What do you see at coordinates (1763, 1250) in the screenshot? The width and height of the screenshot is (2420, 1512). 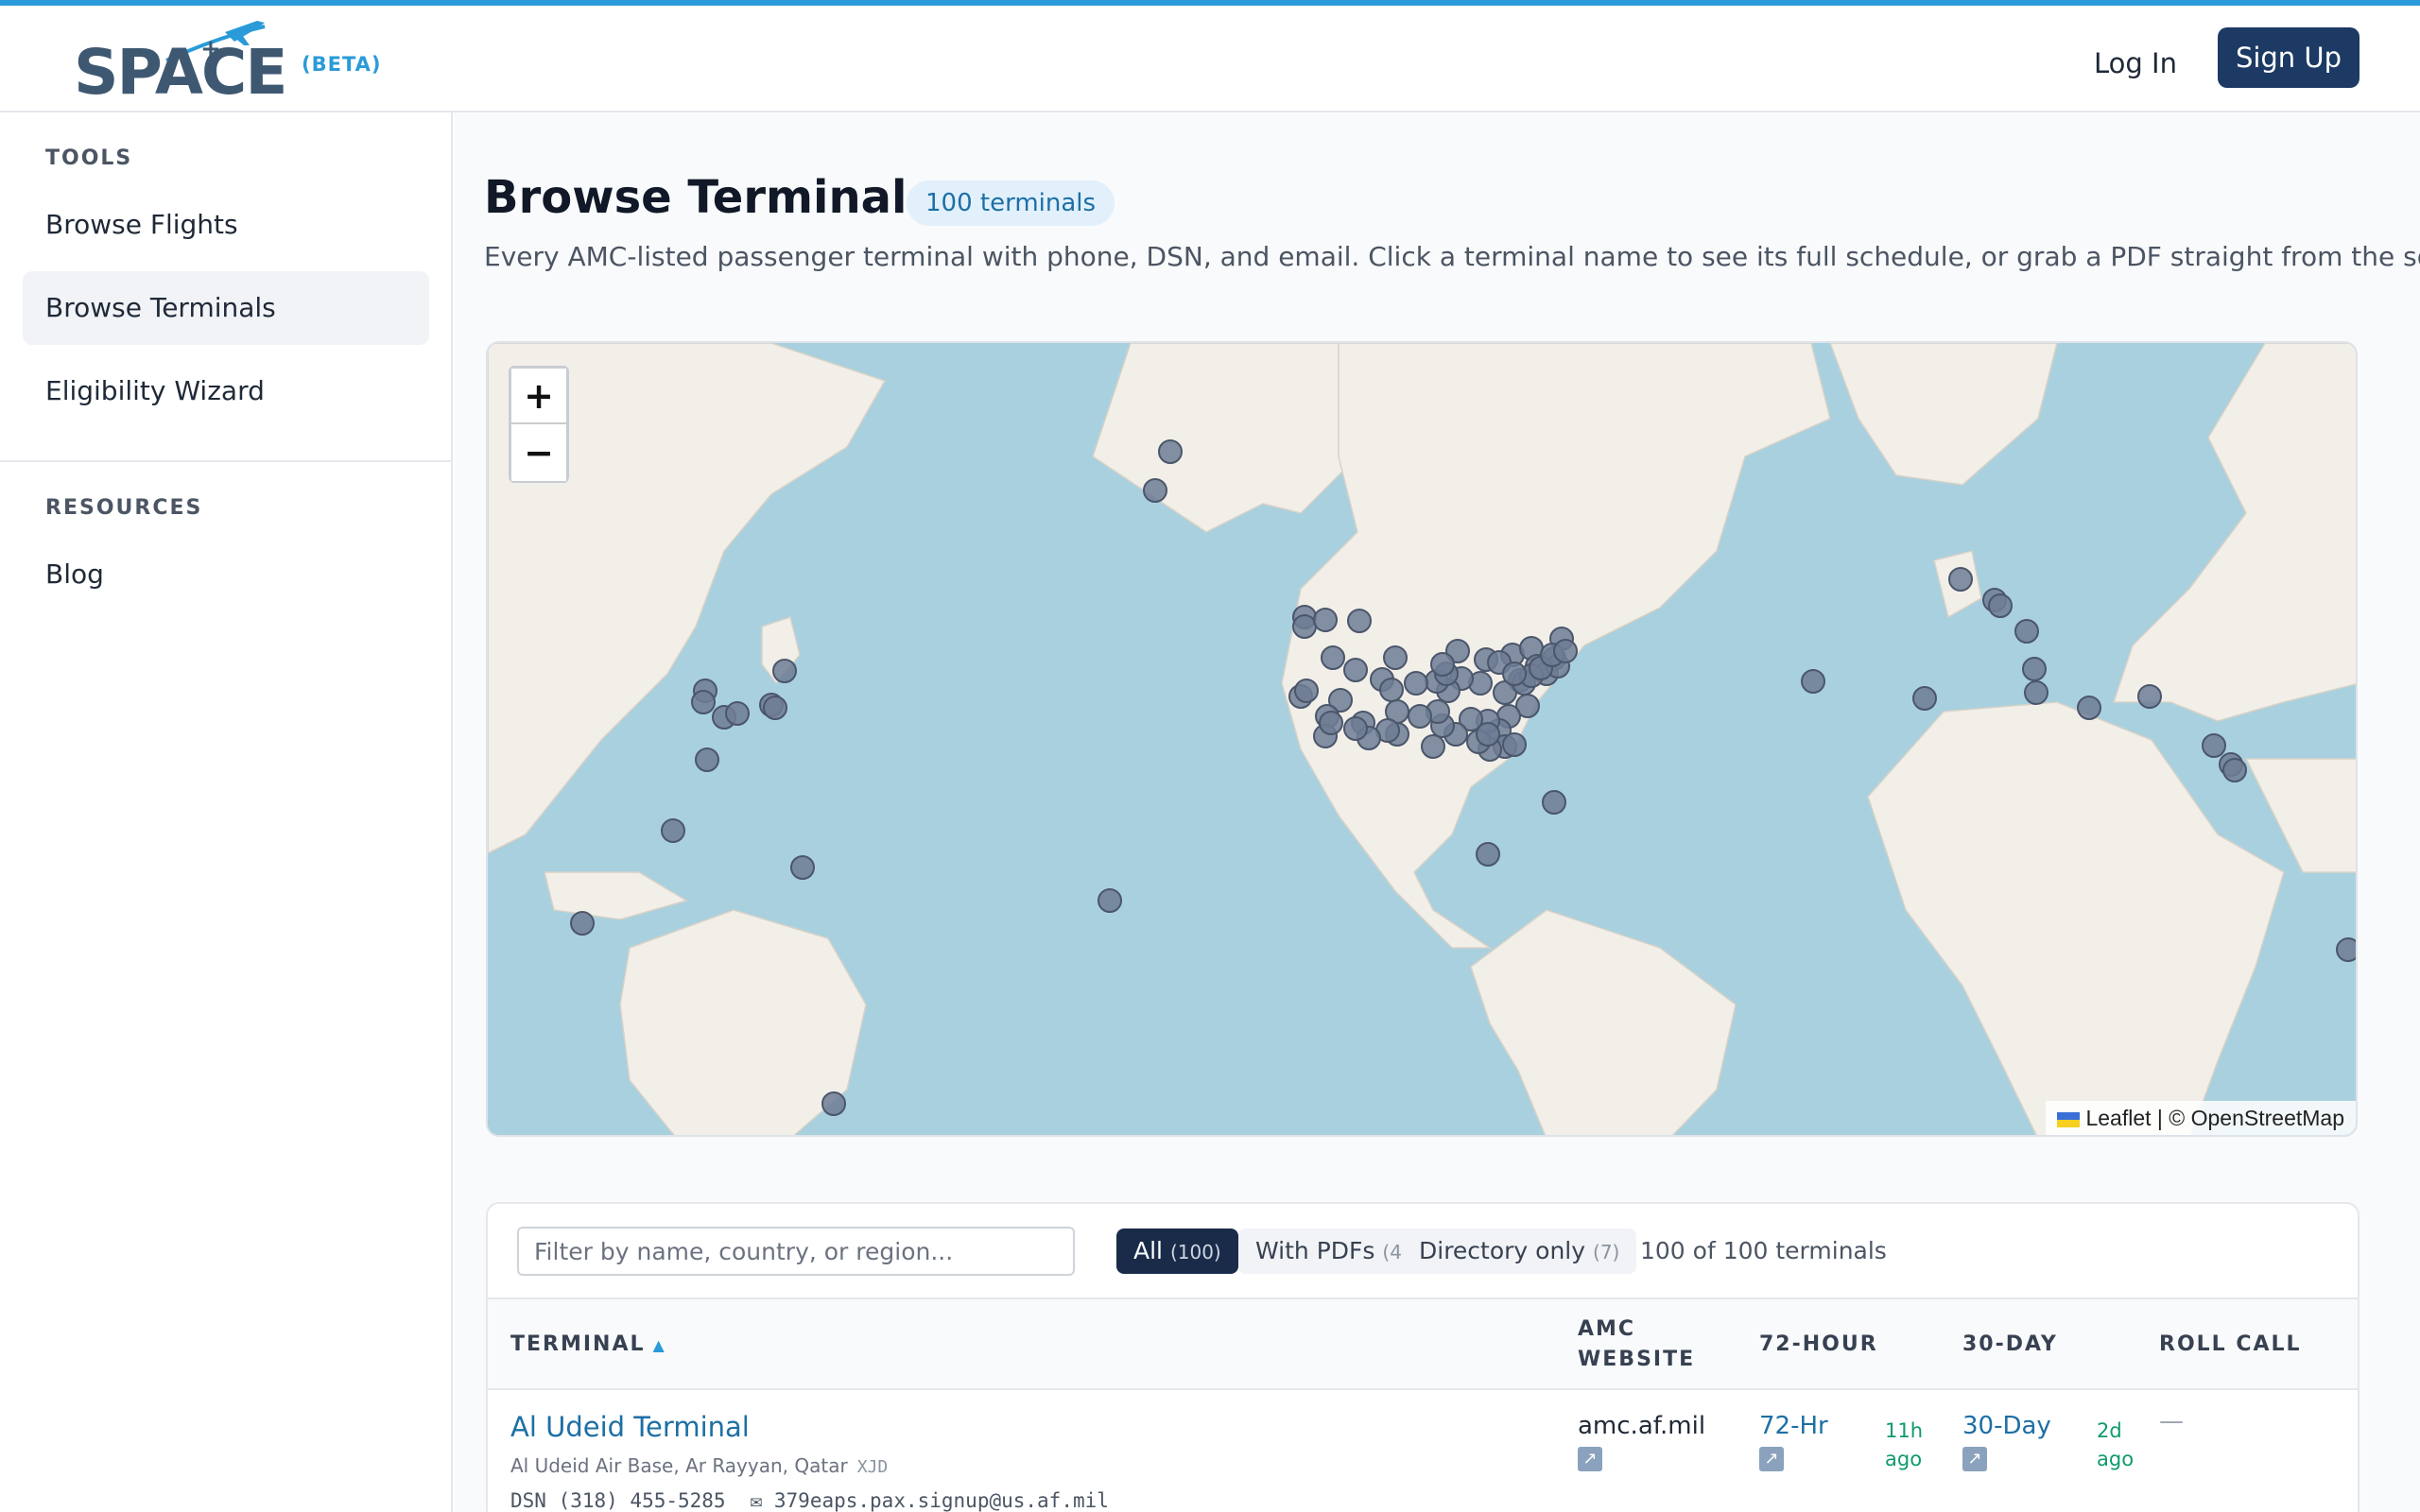 I see `result-count: 100 of 100 terminals` at bounding box center [1763, 1250].